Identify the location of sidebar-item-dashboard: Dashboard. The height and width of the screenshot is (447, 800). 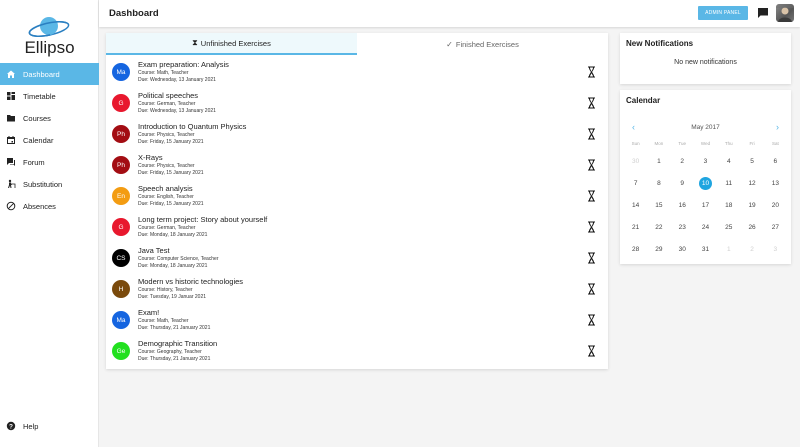
(49, 74).